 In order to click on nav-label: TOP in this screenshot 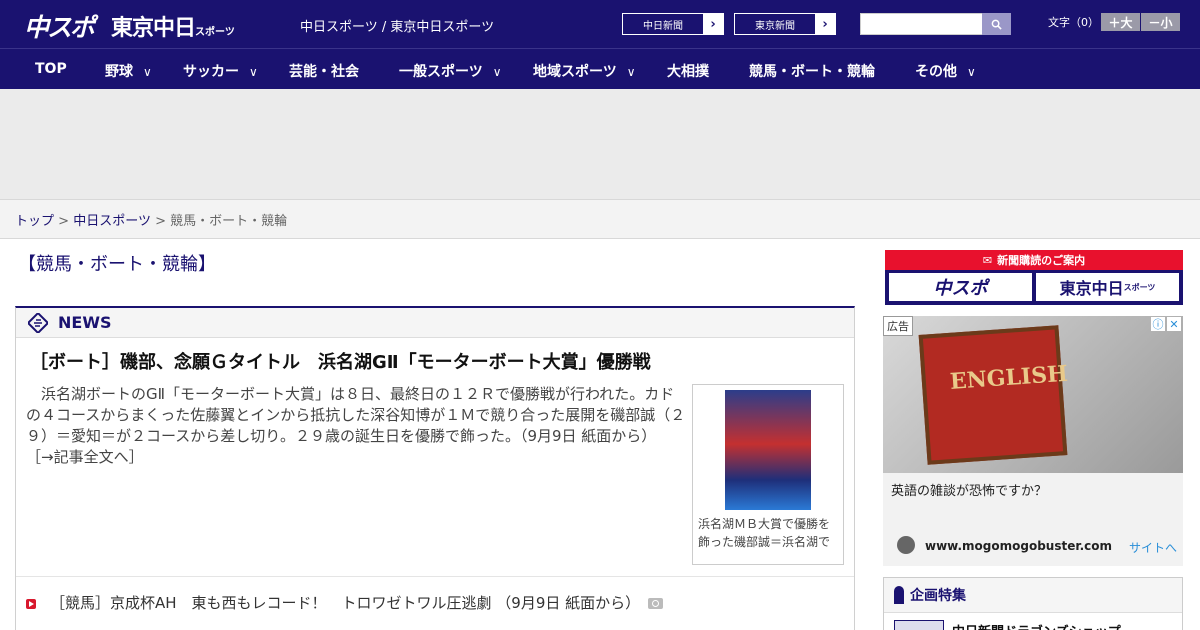, I will do `click(51, 69)`.